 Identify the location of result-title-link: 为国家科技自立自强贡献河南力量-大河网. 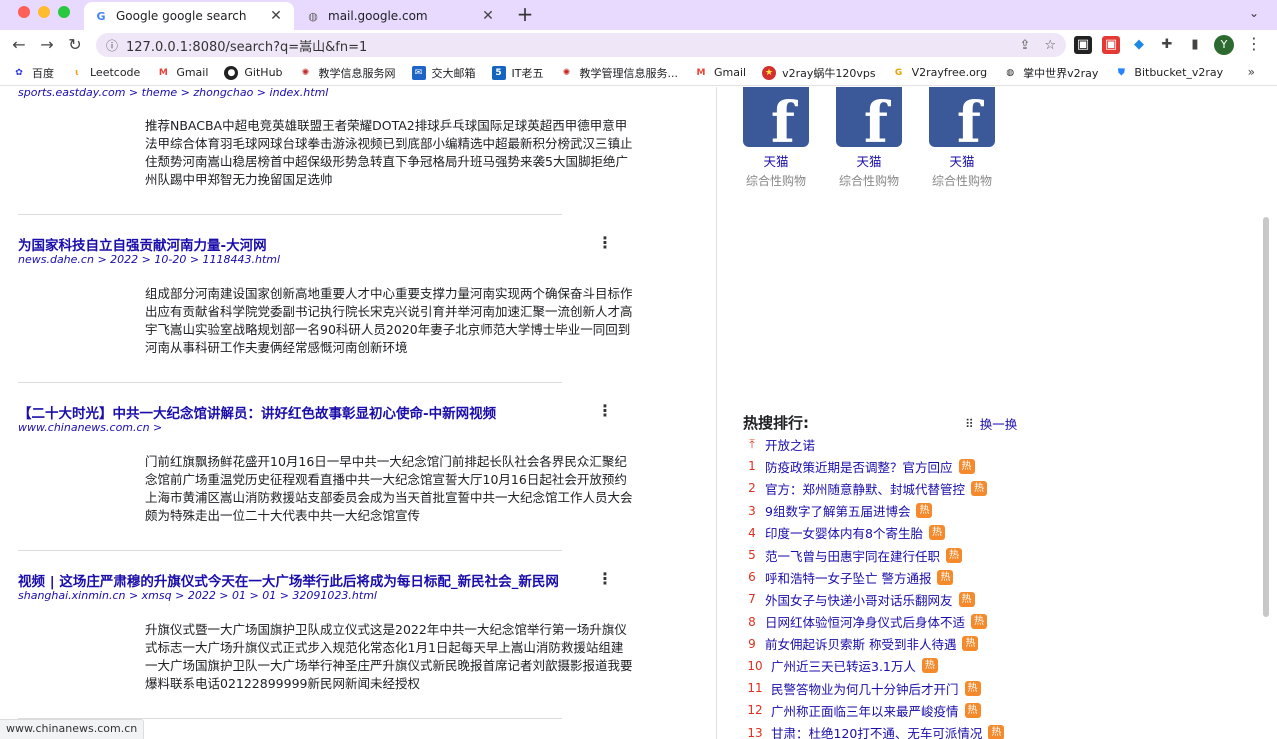
(142, 244).